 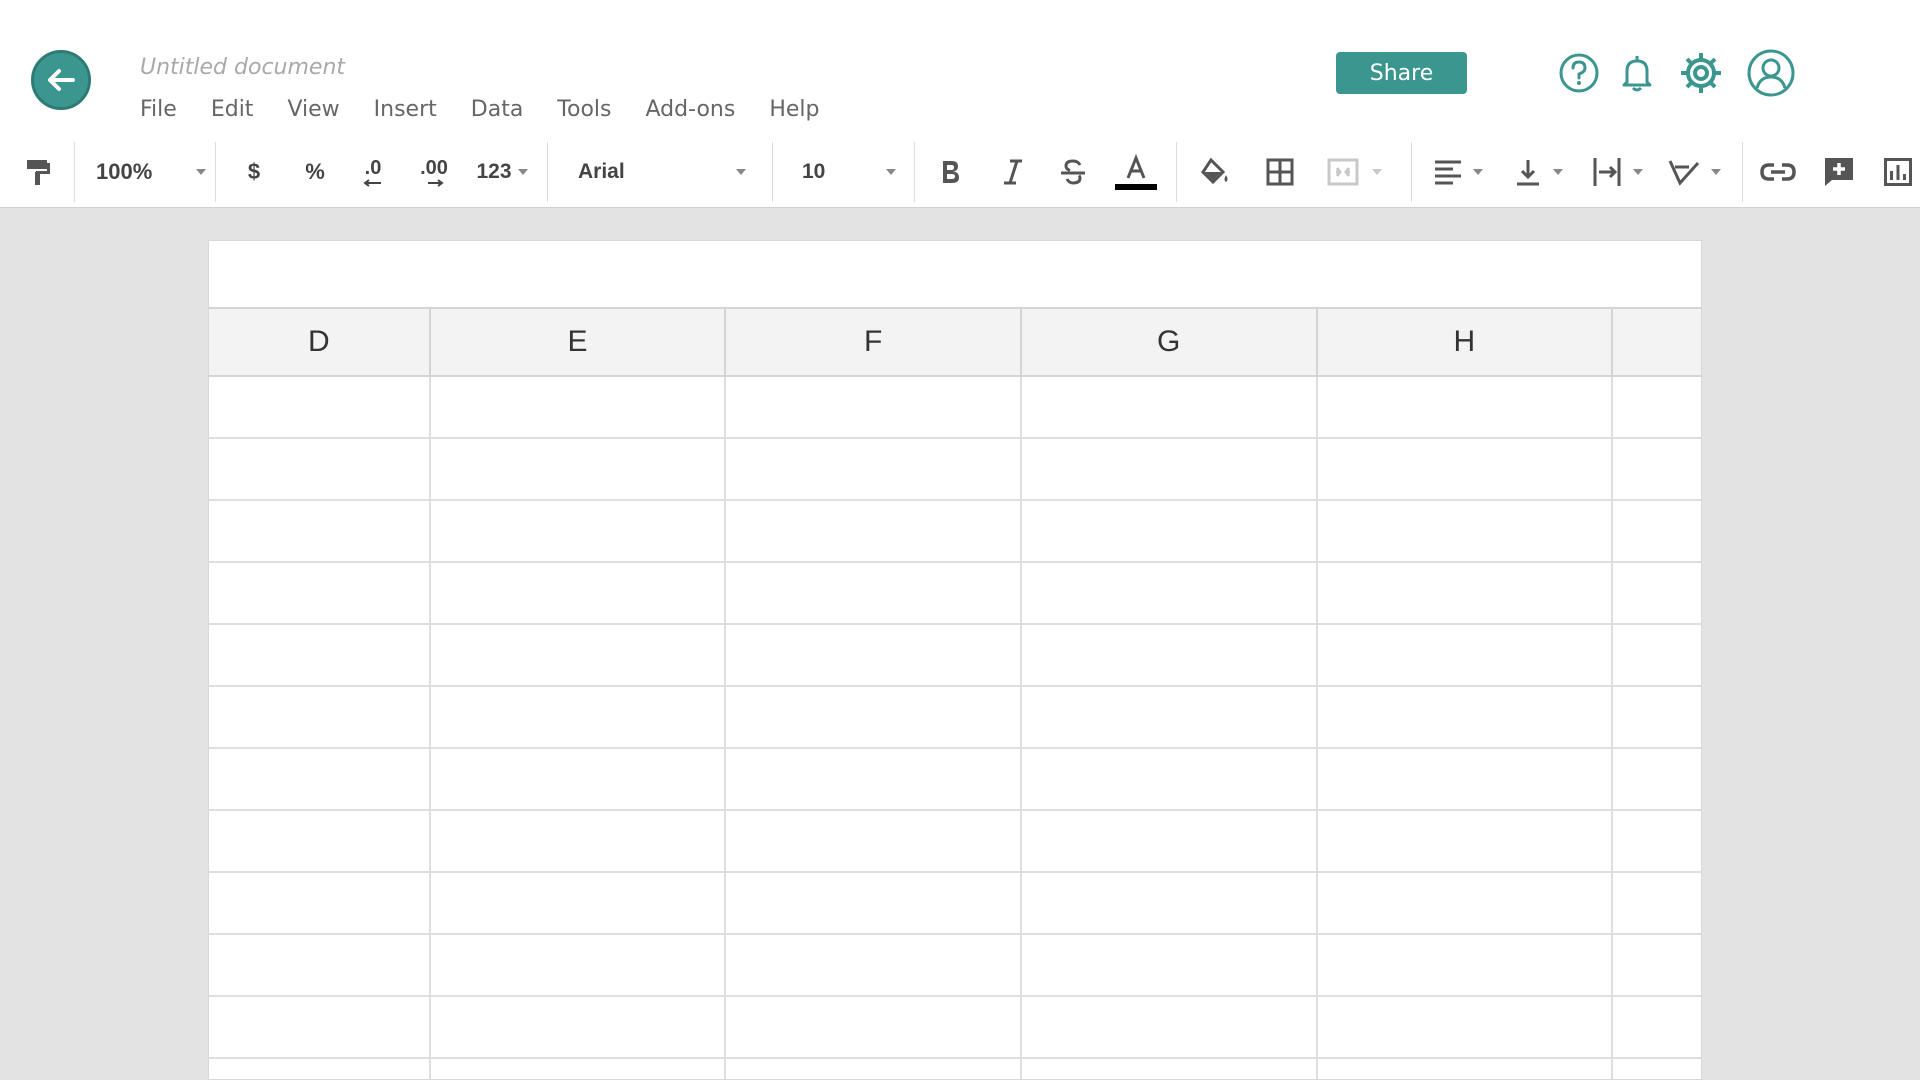 I want to click on column-header-g: G, so click(x=1170, y=342).